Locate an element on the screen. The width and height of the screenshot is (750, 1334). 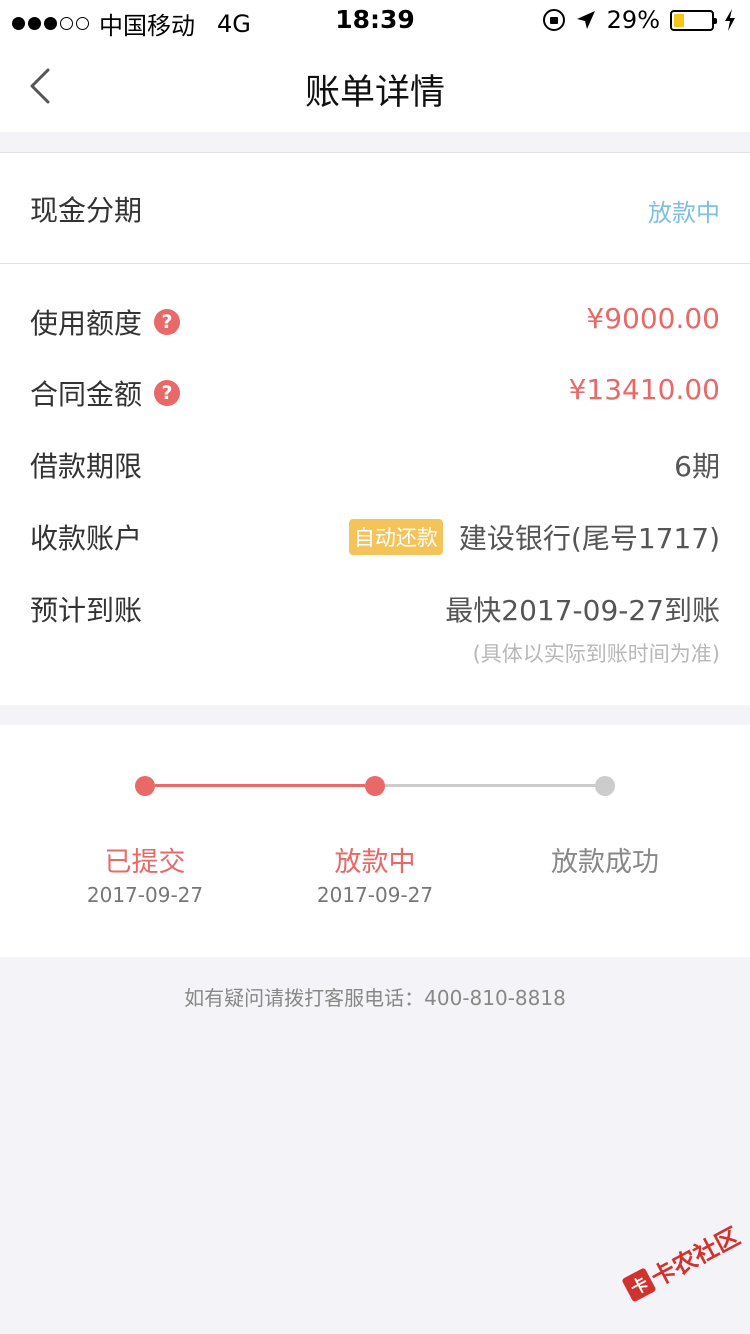
contract-label-wrap: 合同金额 ? is located at coordinates (105, 393).